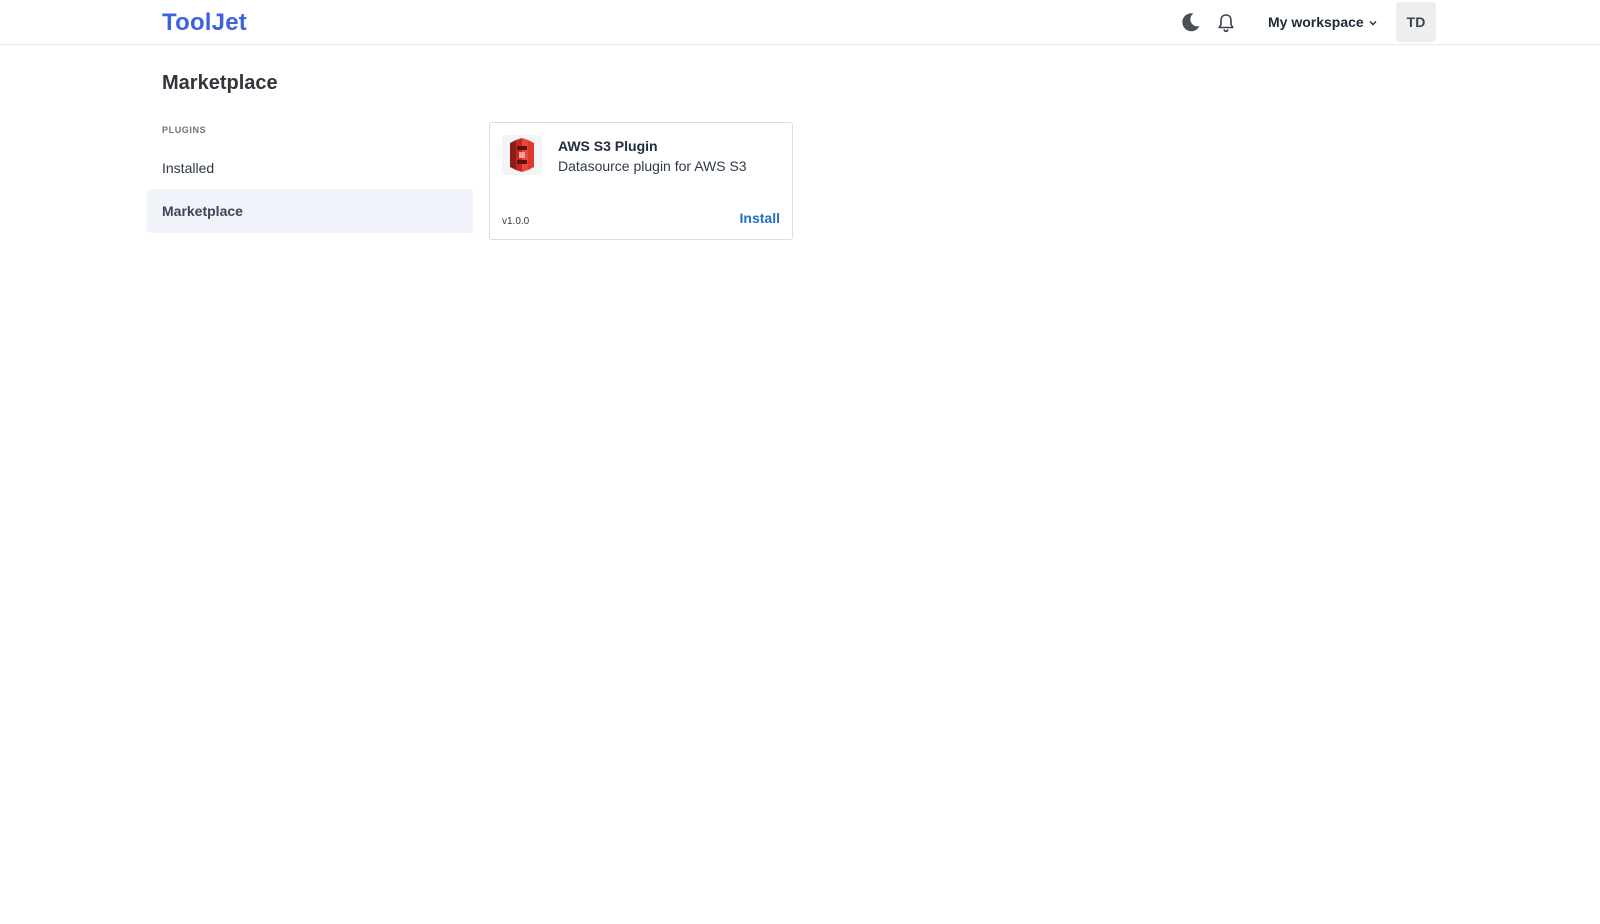  I want to click on install-button: Install, so click(760, 218).